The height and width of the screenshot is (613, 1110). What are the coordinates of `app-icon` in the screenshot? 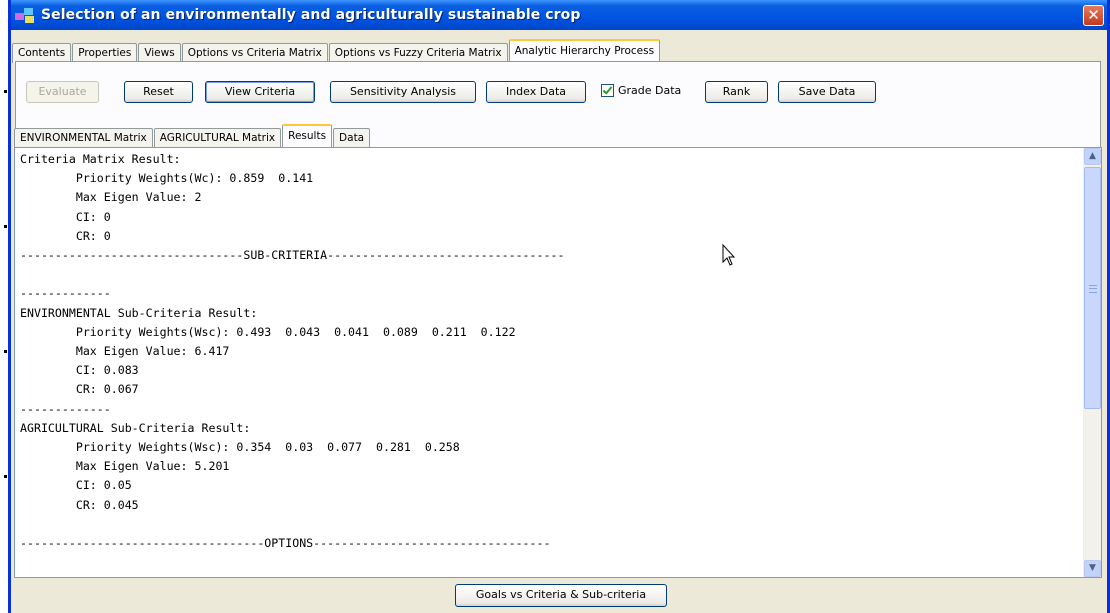 It's located at (25, 15).